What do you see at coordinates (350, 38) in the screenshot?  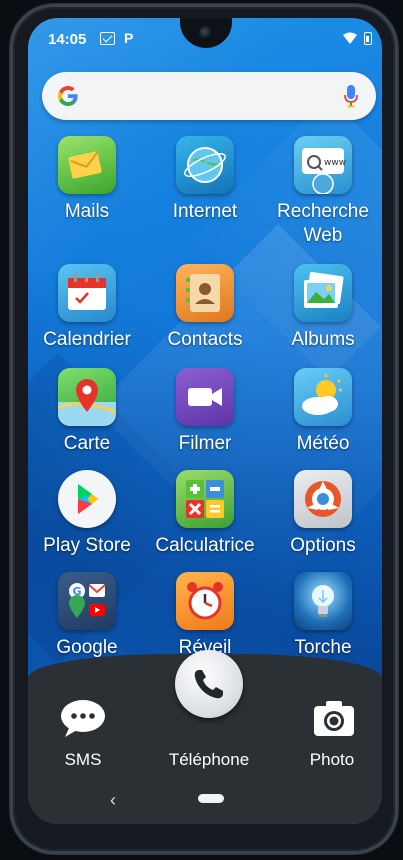 I see `wifi-icon` at bounding box center [350, 38].